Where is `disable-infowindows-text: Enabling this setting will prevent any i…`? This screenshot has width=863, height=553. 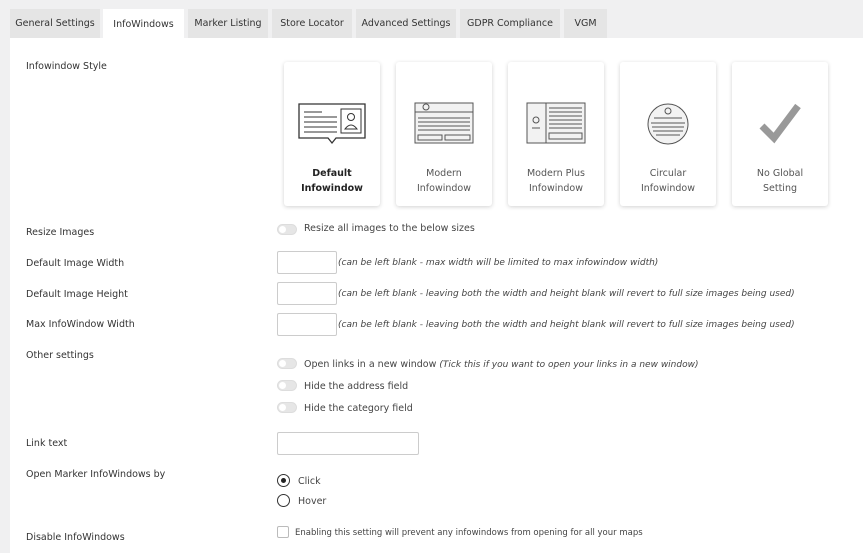
disable-infowindows-text: Enabling this setting will prevent any i… is located at coordinates (469, 533).